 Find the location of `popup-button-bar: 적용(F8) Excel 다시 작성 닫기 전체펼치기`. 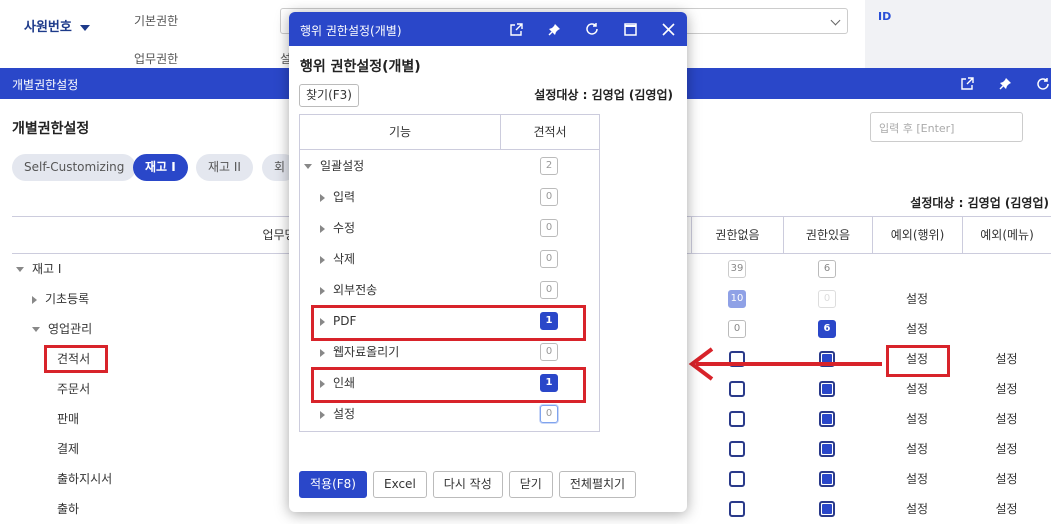

popup-button-bar: 적용(F8) Excel 다시 작성 닫기 전체펼치기 is located at coordinates (468, 484).